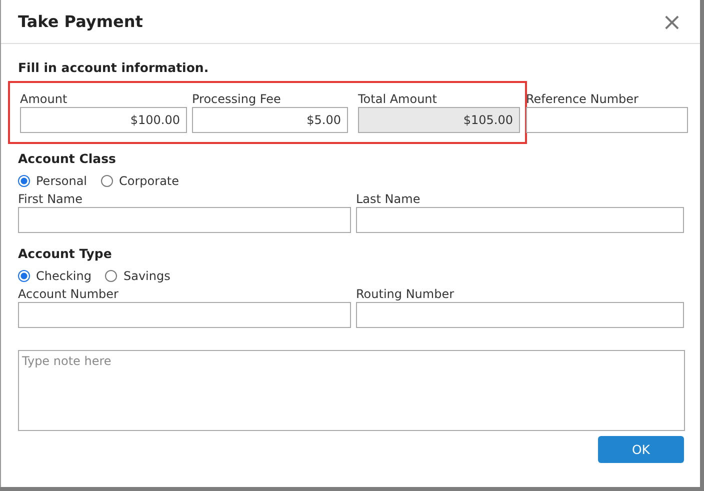 The image size is (704, 491). Describe the element at coordinates (69, 294) in the screenshot. I see `field-label: Account Number` at that location.